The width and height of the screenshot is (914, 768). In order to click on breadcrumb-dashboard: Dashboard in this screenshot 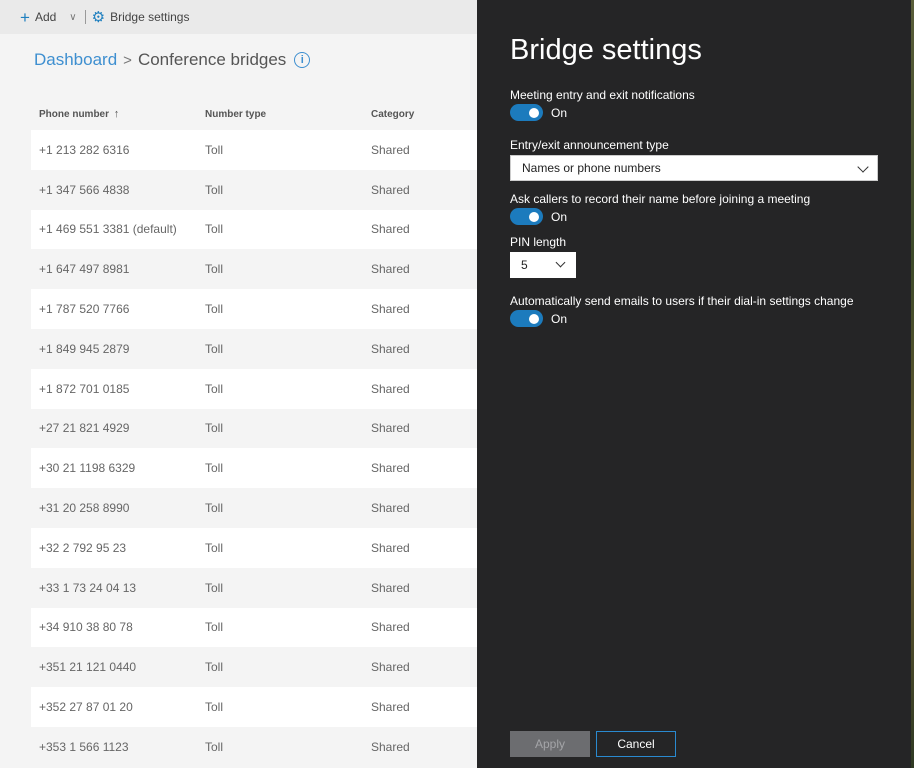, I will do `click(75, 60)`.